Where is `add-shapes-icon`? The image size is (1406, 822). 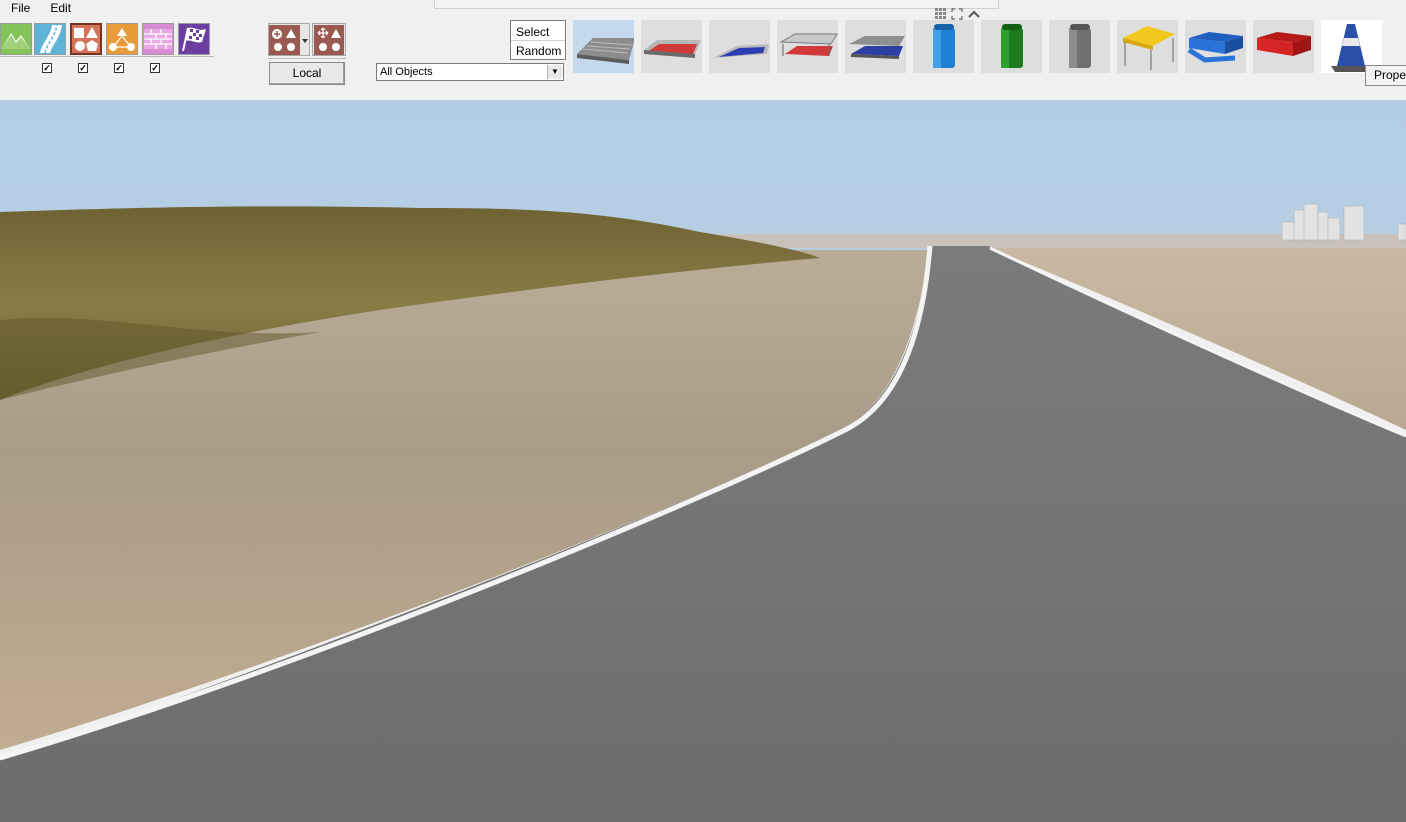 add-shapes-icon is located at coordinates (288, 39).